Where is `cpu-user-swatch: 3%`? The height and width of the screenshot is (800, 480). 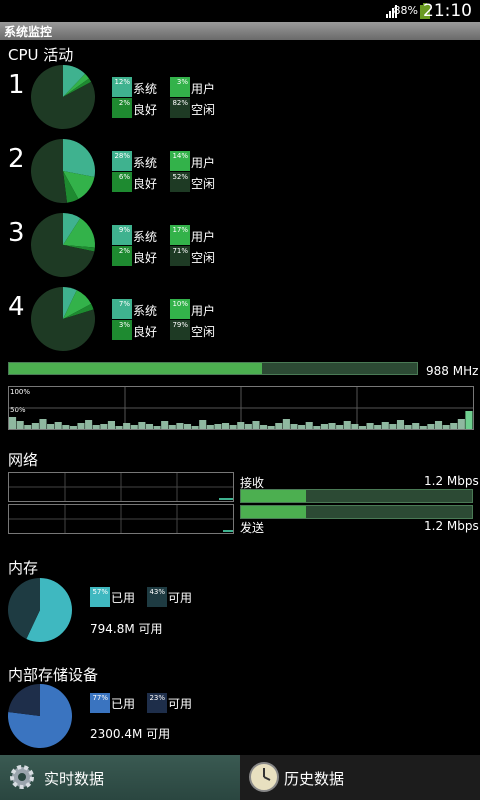
cpu-user-swatch: 3% is located at coordinates (180, 87).